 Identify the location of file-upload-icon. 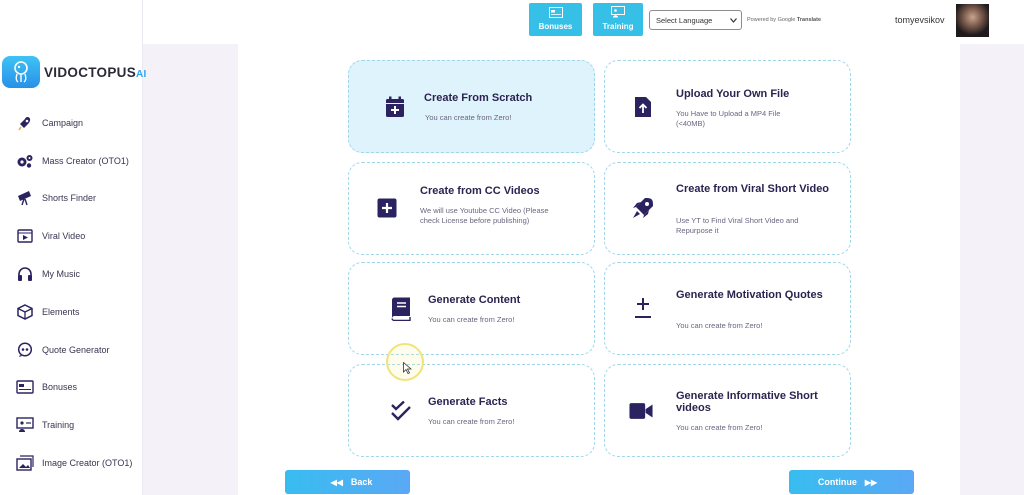
(643, 107).